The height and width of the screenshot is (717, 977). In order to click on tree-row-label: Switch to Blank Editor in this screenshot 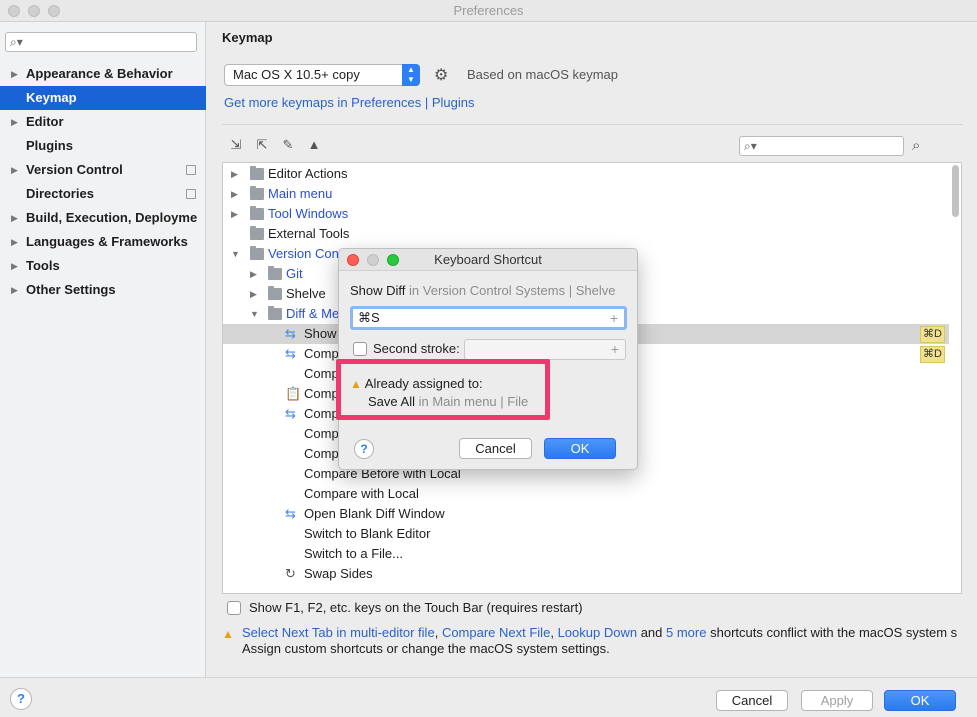, I will do `click(367, 533)`.